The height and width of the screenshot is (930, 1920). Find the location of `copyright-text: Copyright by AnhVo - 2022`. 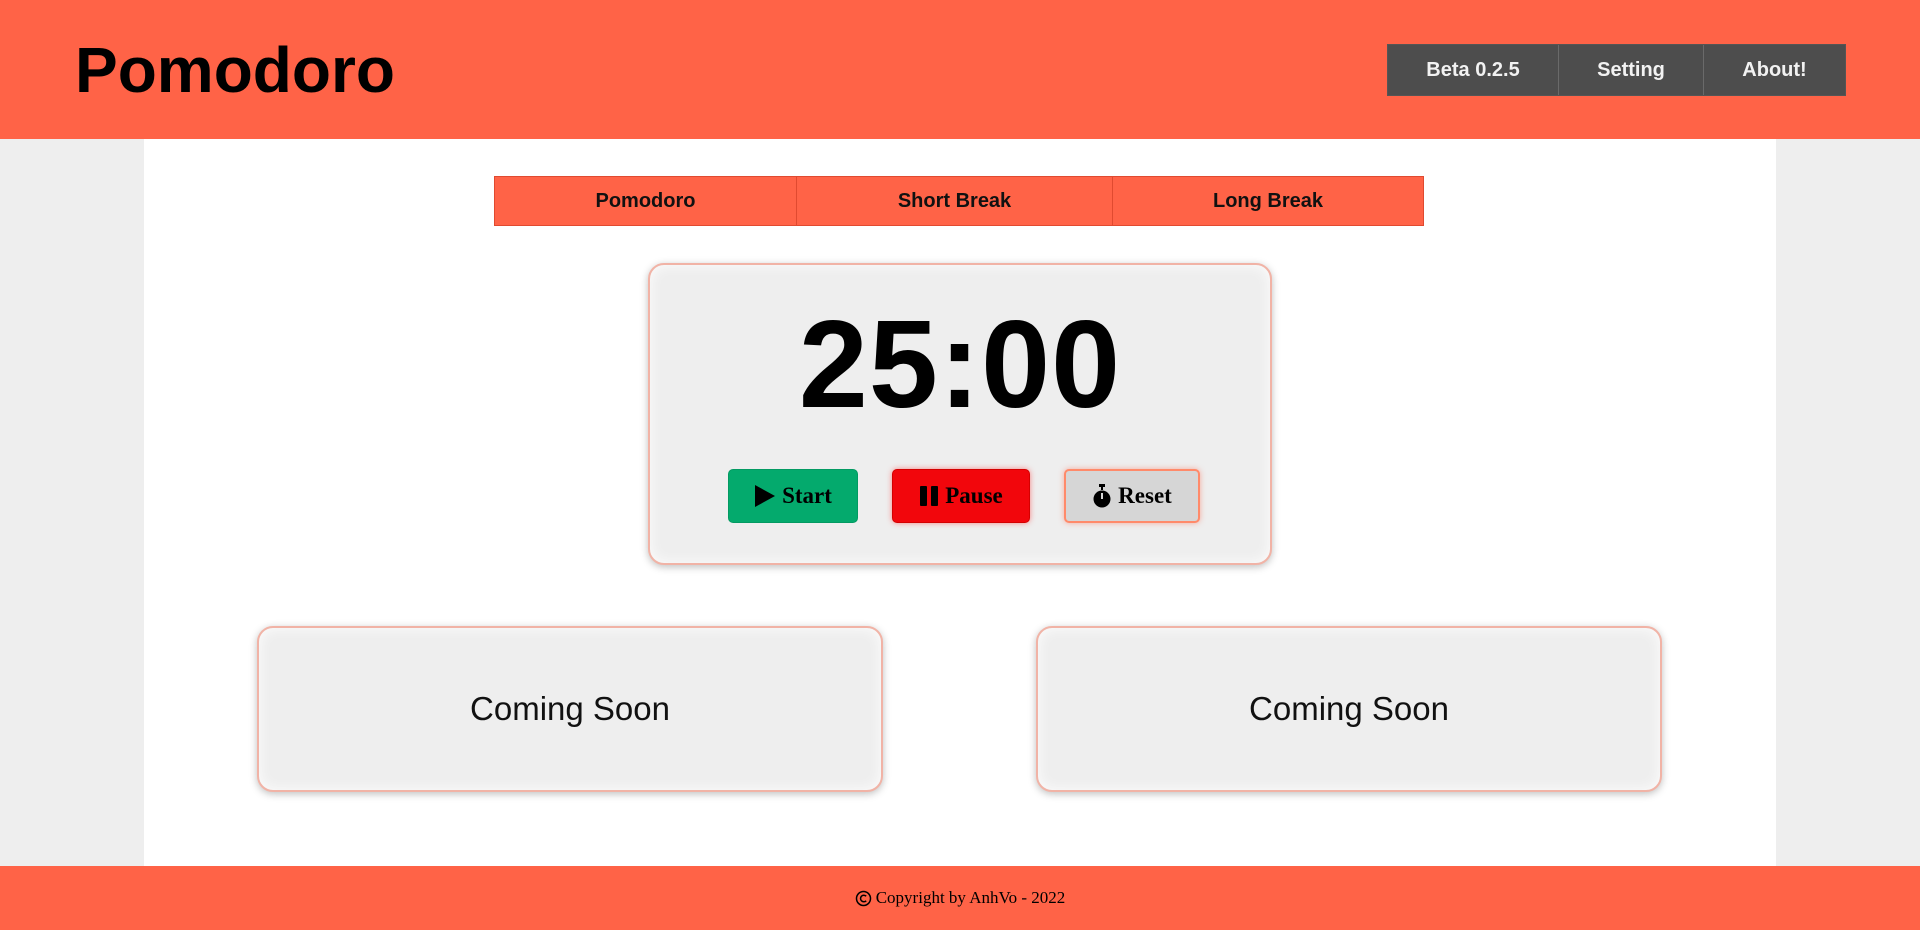

copyright-text: Copyright by AnhVo - 2022 is located at coordinates (970, 897).